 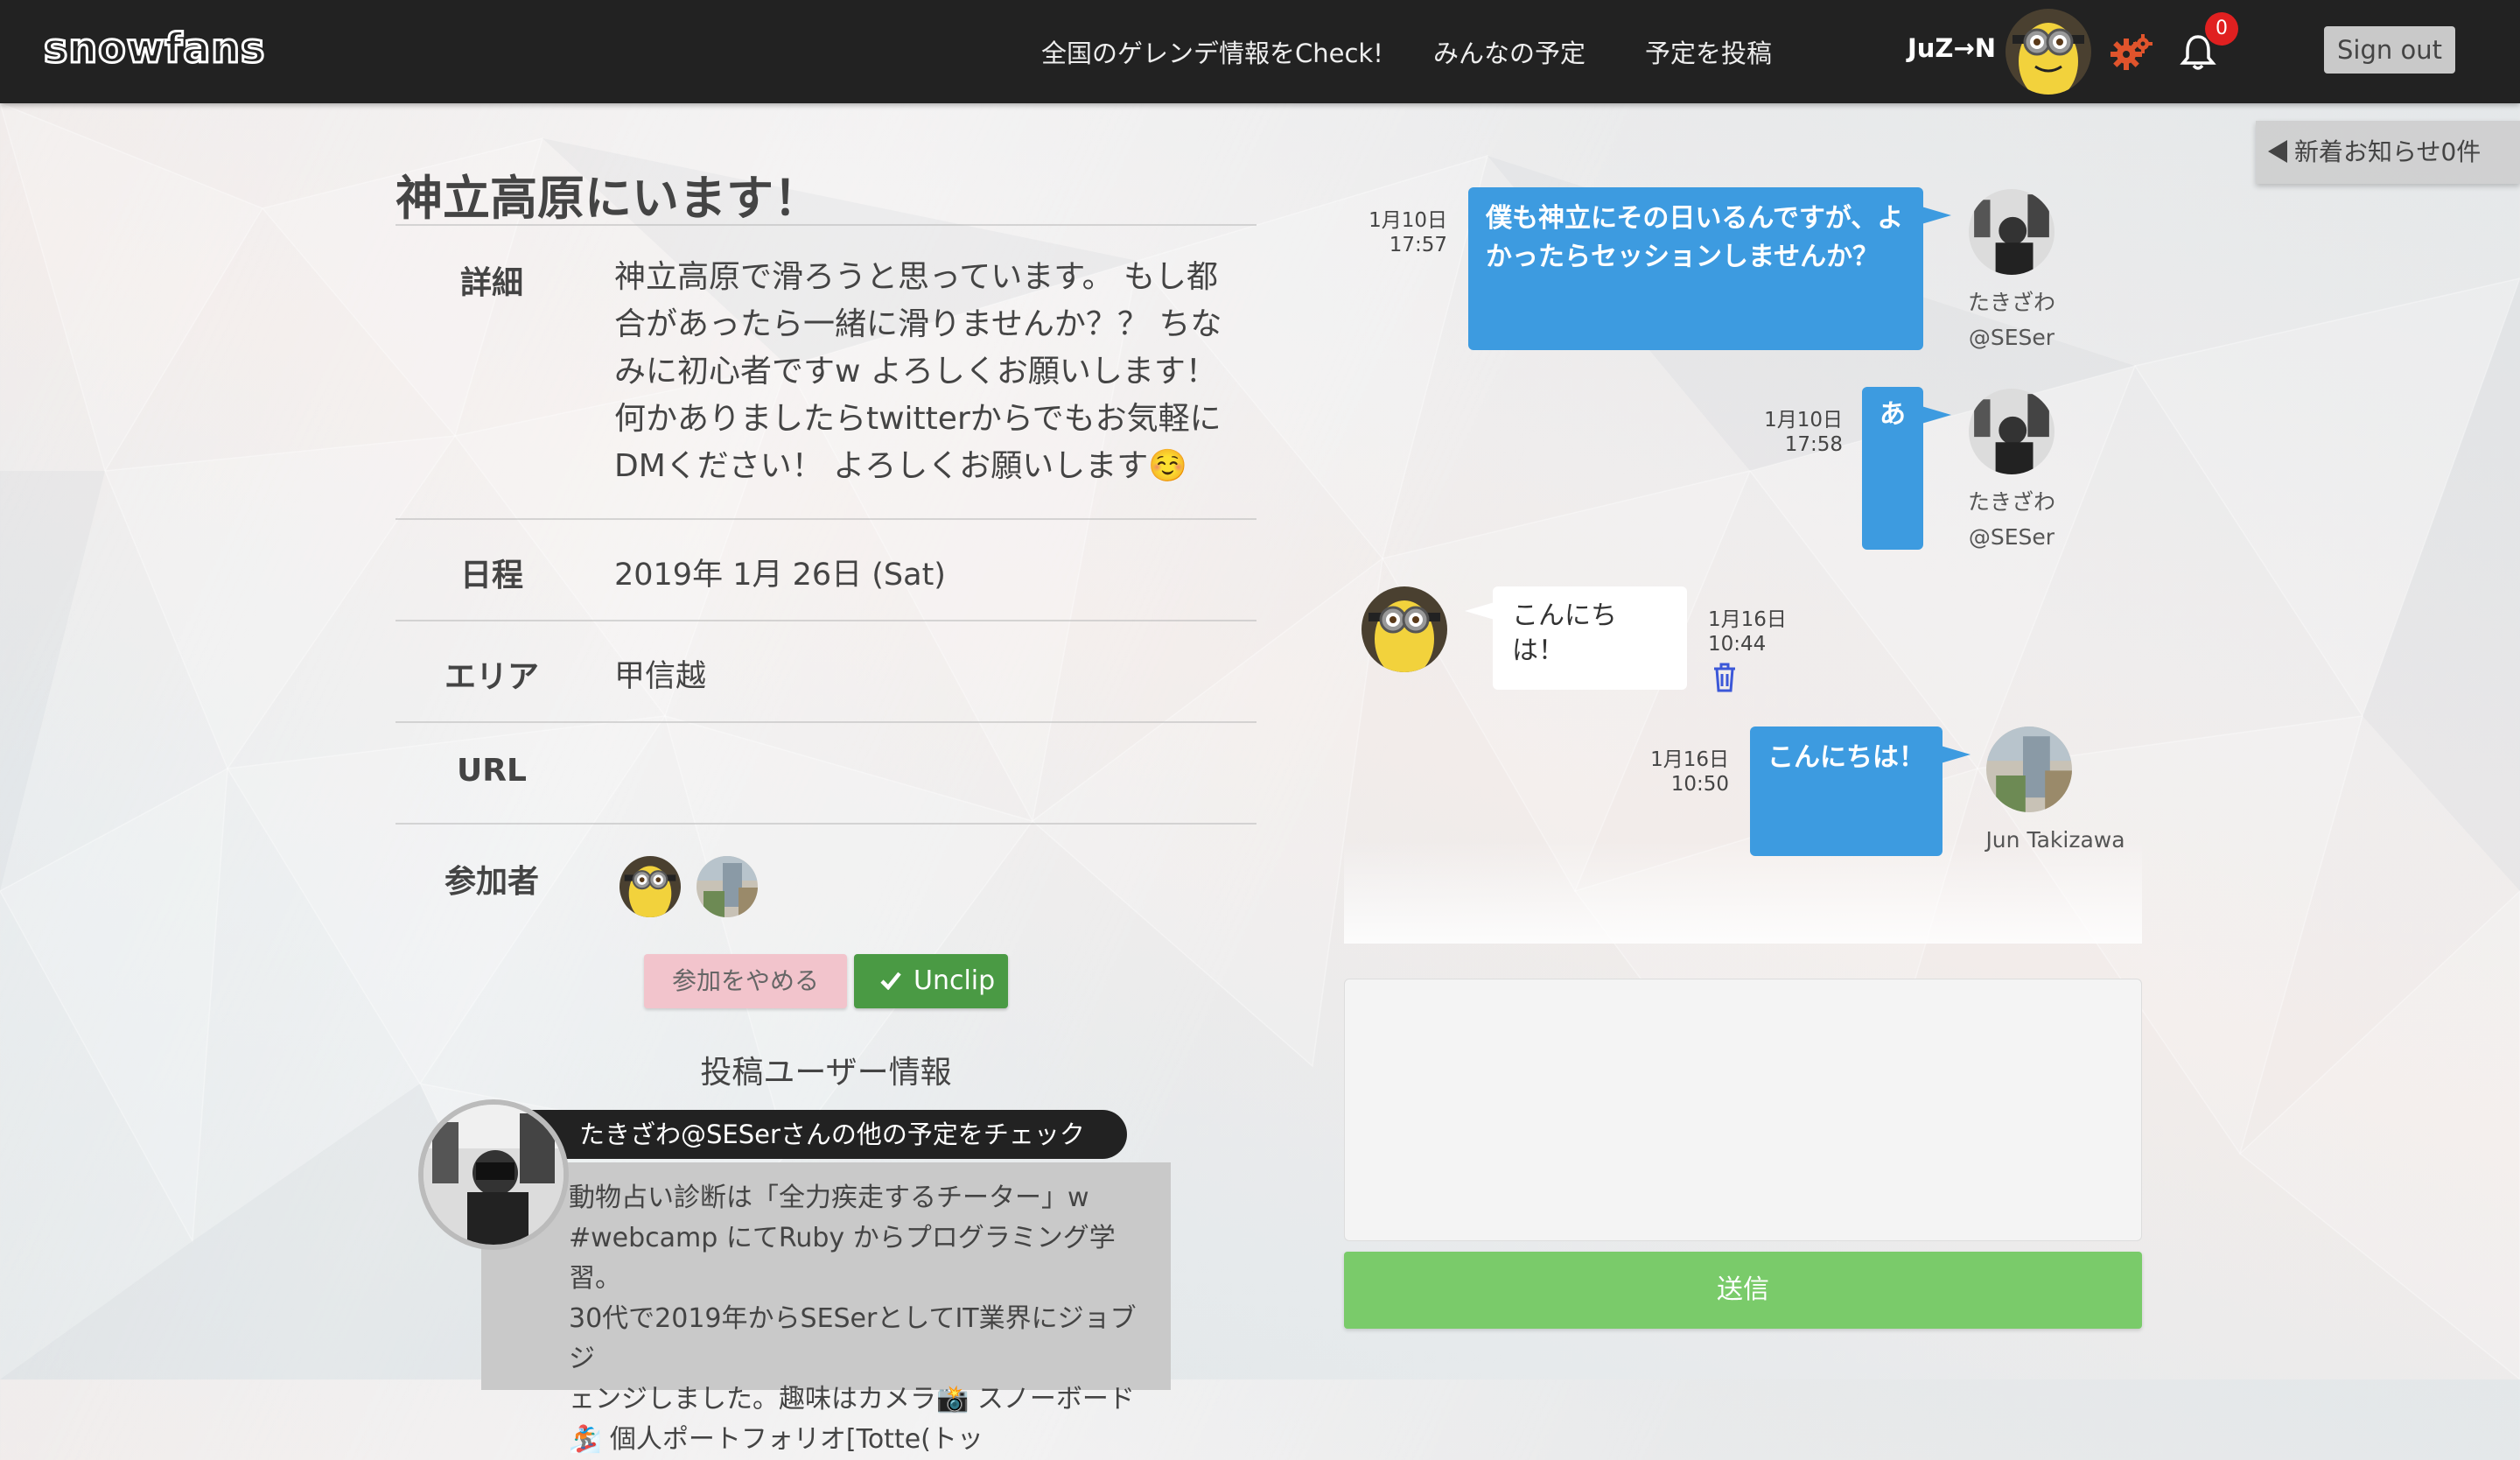 What do you see at coordinates (1212, 52) in the screenshot?
I see `nav-link-slopes: 全国のゲレンデ情報をCheck!` at bounding box center [1212, 52].